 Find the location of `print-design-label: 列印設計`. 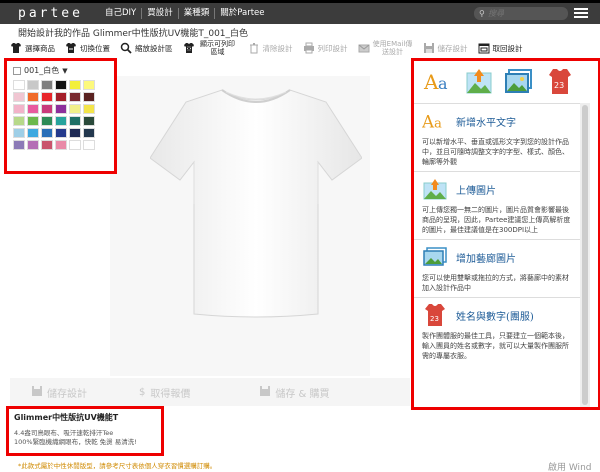

print-design-label: 列印設計 is located at coordinates (332, 48).